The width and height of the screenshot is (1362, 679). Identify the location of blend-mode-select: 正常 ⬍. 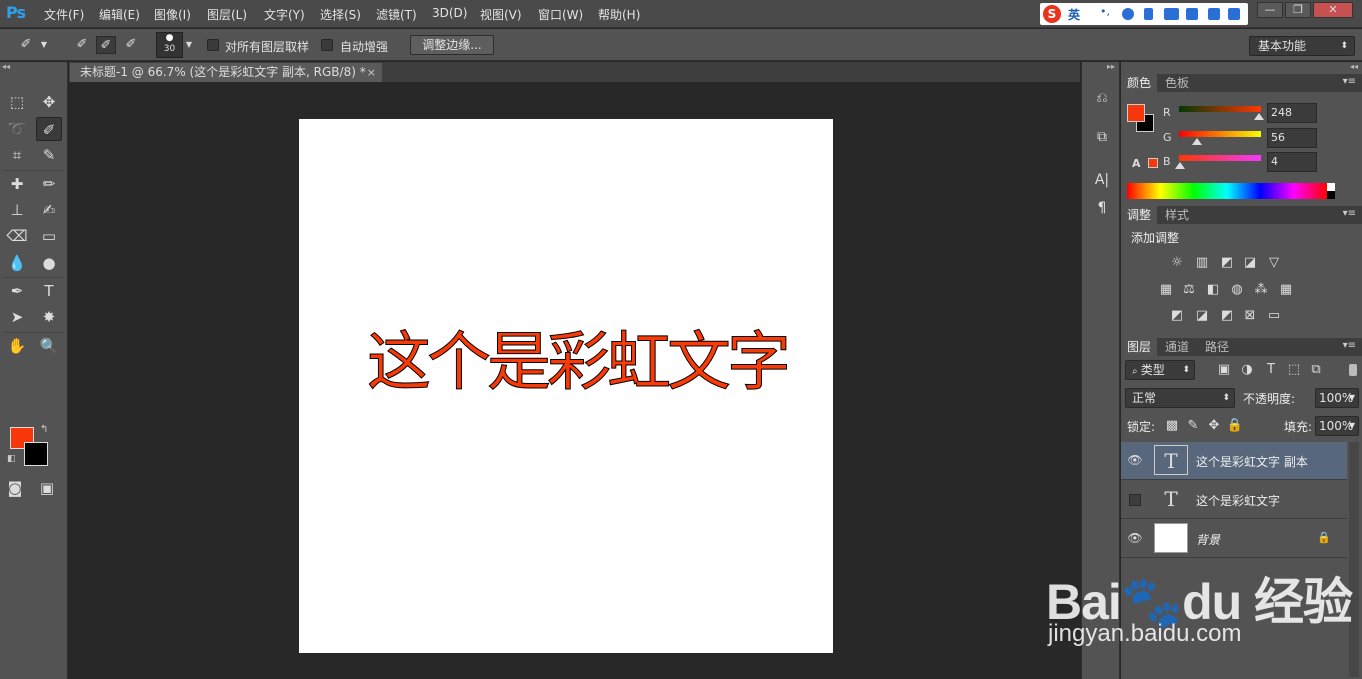
(1180, 398).